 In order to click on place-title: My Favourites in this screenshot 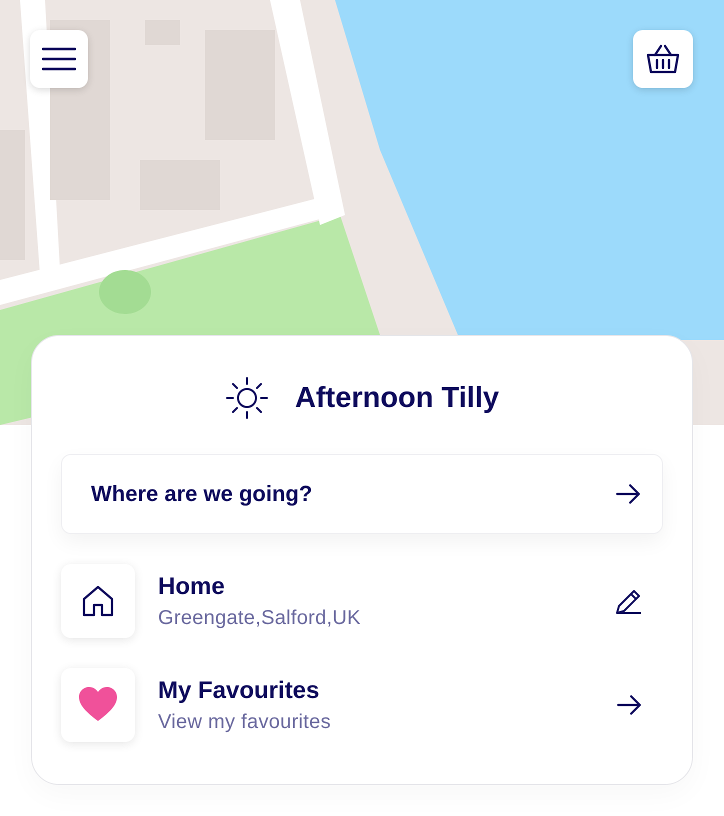, I will do `click(239, 690)`.